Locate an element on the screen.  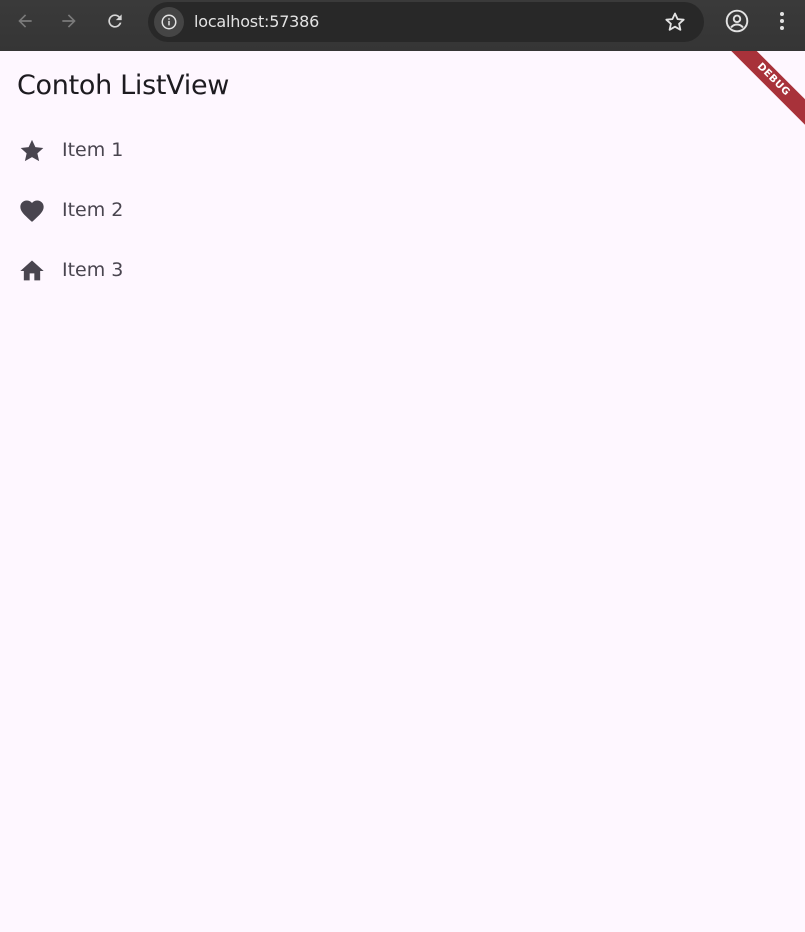
site-info-button is located at coordinates (169, 22).